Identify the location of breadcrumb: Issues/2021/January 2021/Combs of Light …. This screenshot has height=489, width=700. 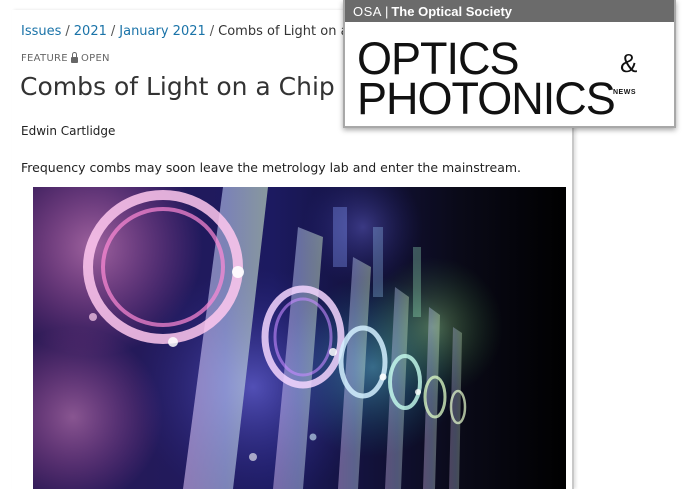
(201, 31).